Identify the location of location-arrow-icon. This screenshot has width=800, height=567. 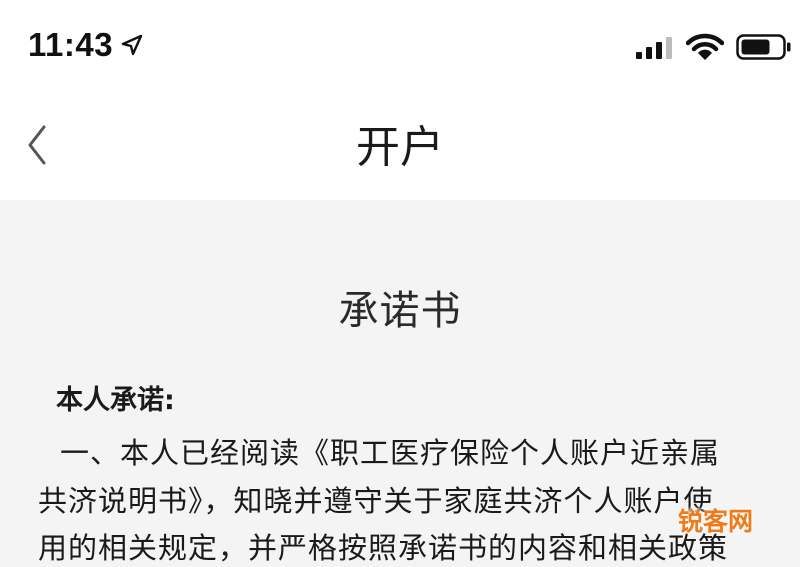
(132, 45).